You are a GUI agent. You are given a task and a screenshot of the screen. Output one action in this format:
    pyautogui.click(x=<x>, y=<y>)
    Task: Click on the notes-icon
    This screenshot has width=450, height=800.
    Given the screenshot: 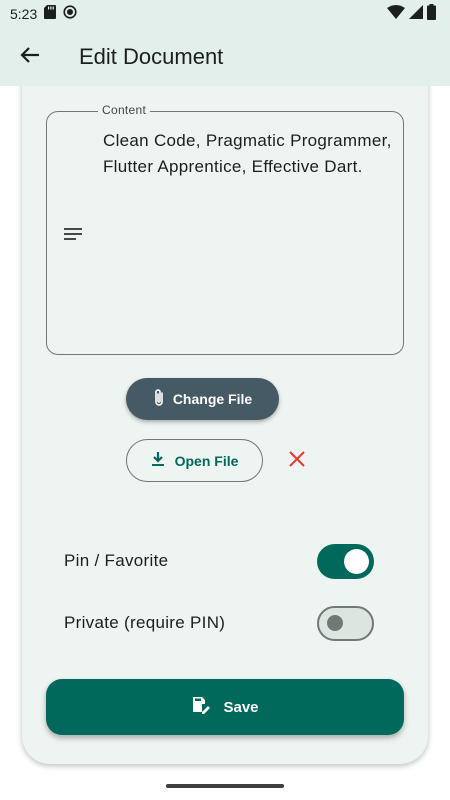 What is the action you would take?
    pyautogui.click(x=73, y=234)
    